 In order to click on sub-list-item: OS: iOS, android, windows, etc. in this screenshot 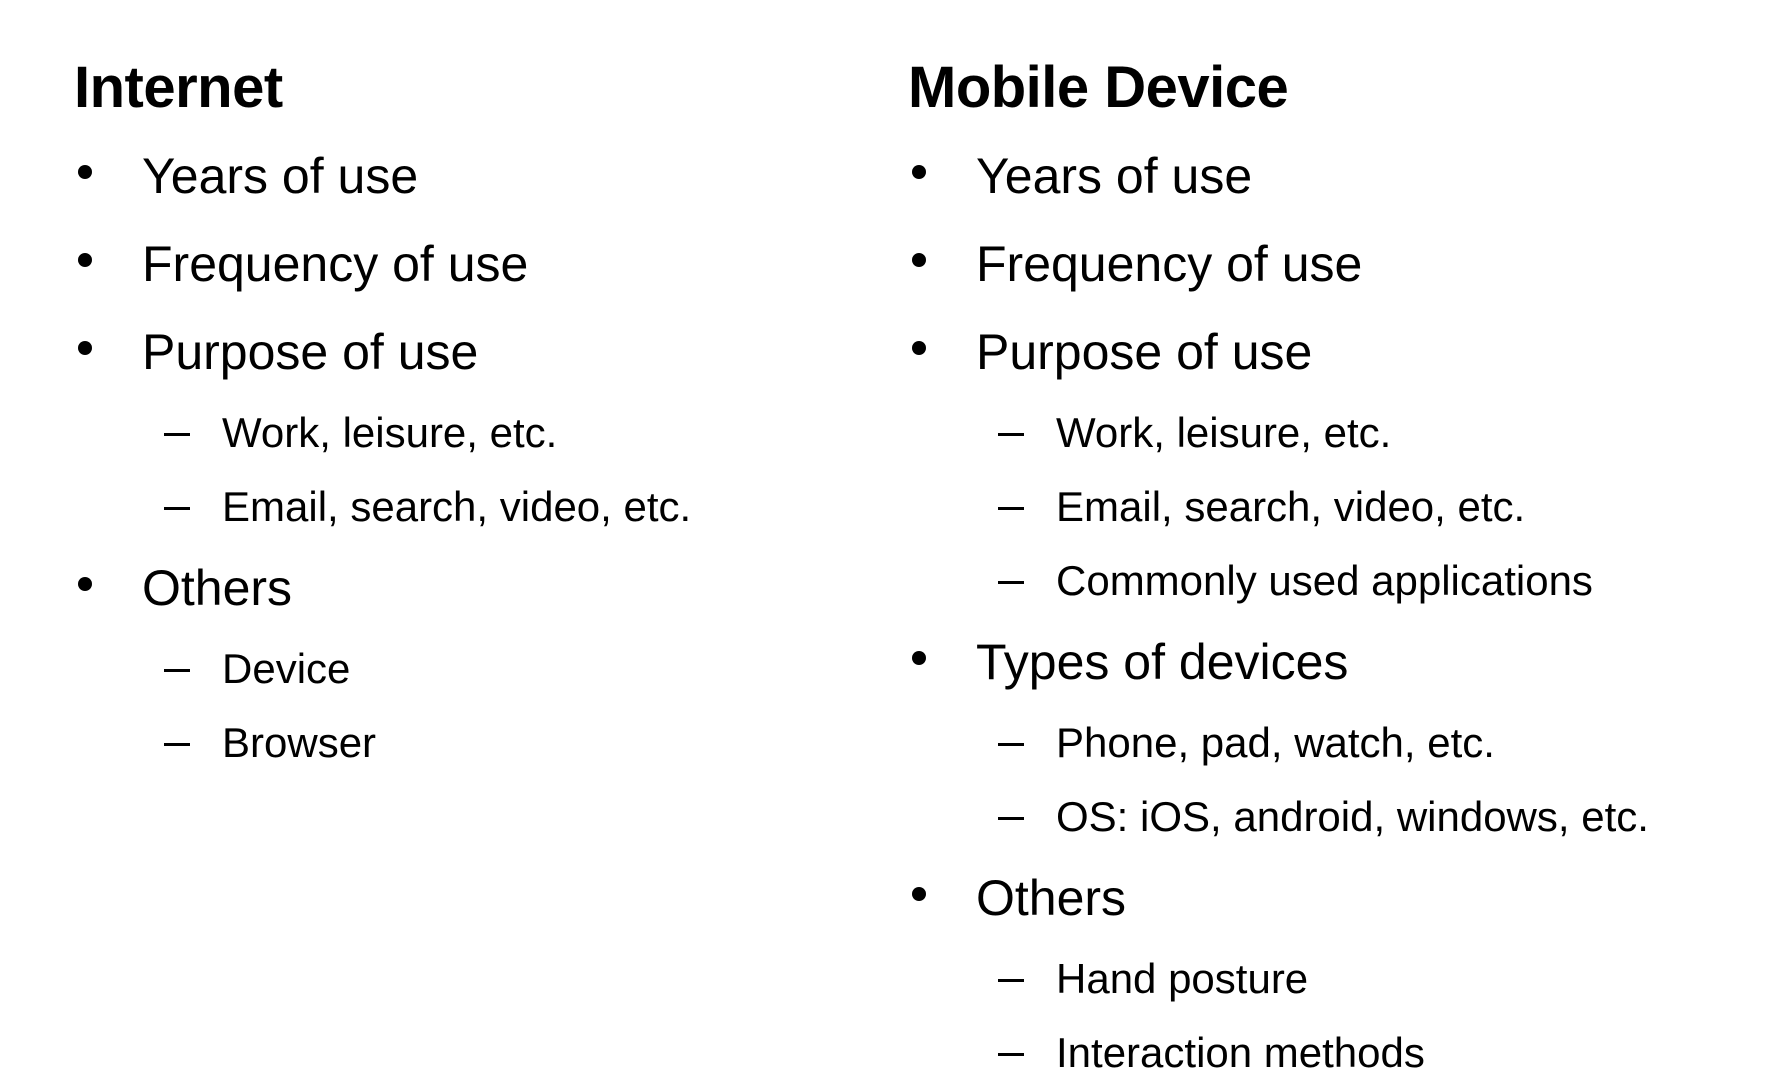, I will do `click(1367, 817)`.